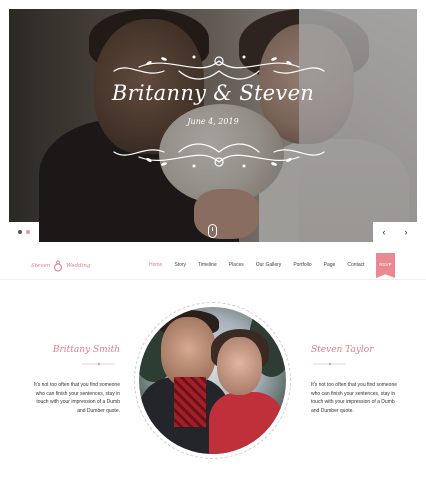 The image size is (426, 482). Describe the element at coordinates (384, 232) in the screenshot. I see `prev-slide-button: ‹` at that location.